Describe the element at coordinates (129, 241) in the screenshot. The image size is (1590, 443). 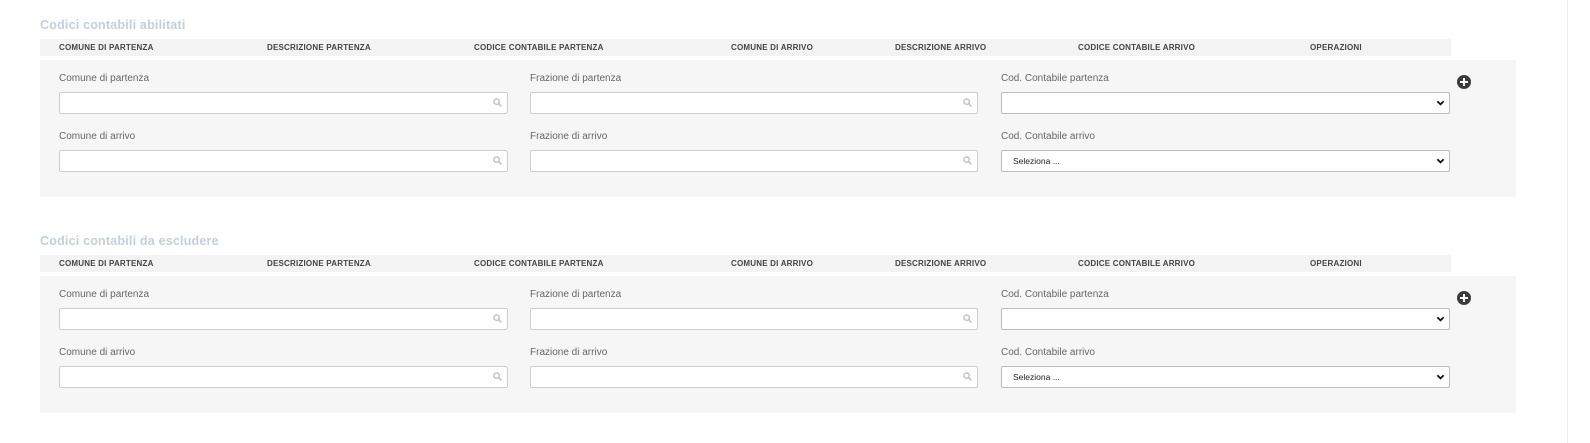
I see `section-title: Codici contabili da escludere` at that location.